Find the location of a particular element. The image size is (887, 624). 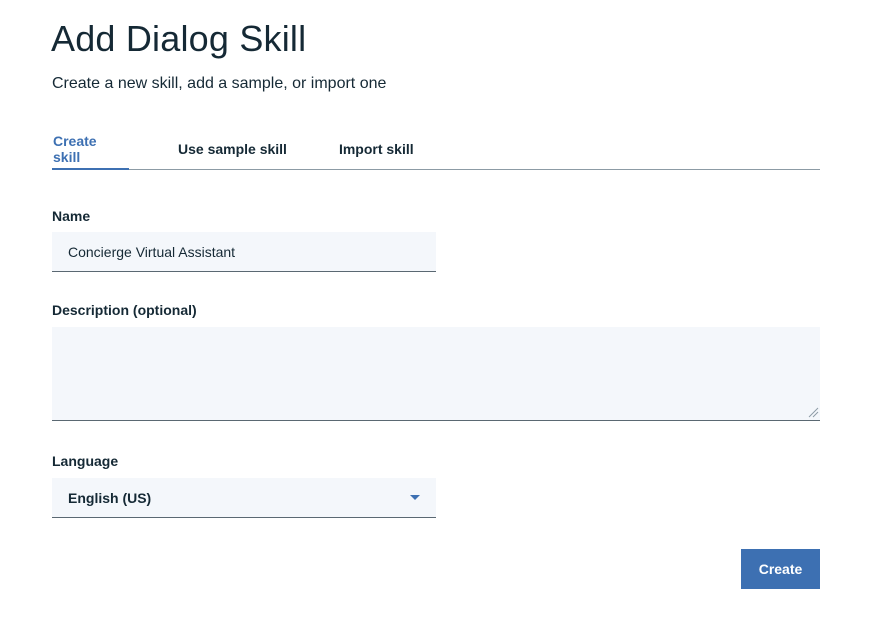

tab-create-skill: Create skill is located at coordinates (90, 149).